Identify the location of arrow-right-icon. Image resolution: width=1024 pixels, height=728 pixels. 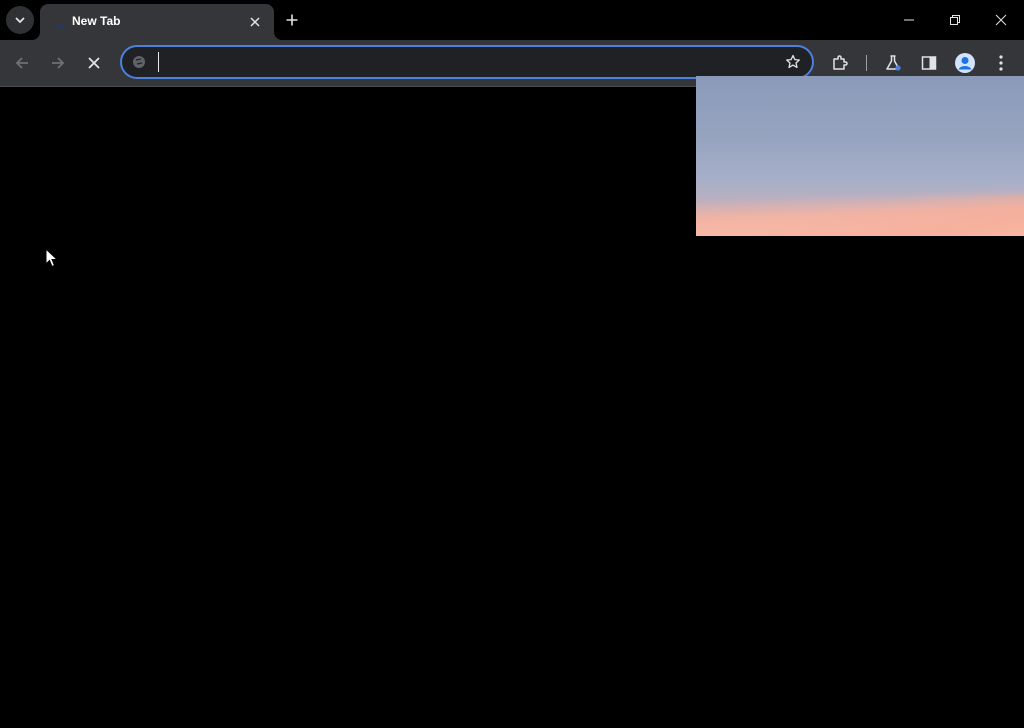
(58, 63).